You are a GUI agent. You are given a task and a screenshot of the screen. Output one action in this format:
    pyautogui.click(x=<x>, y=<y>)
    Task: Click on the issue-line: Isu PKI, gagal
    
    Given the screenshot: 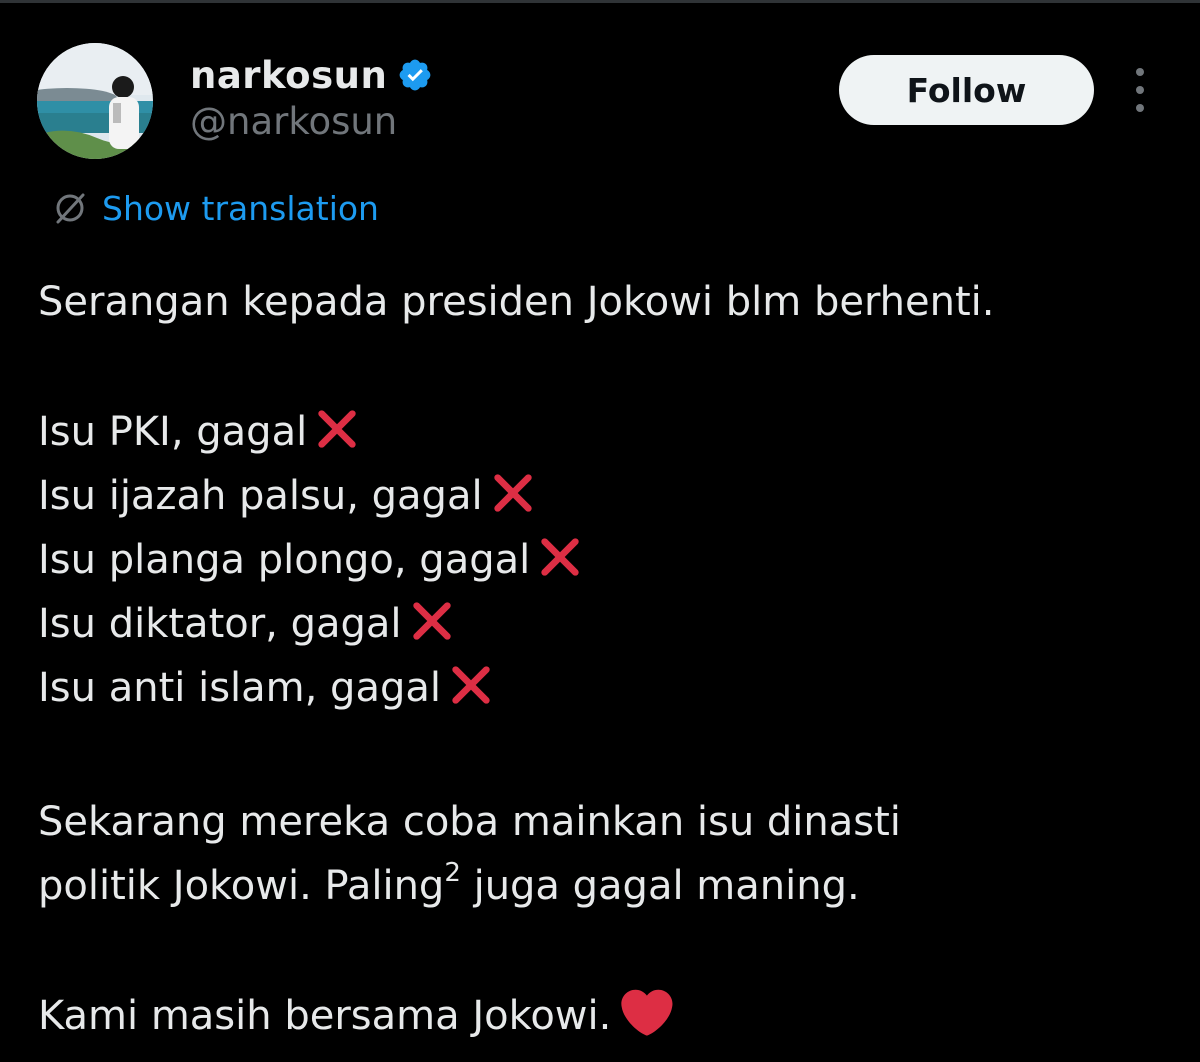 What is the action you would take?
    pyautogui.click(x=199, y=432)
    